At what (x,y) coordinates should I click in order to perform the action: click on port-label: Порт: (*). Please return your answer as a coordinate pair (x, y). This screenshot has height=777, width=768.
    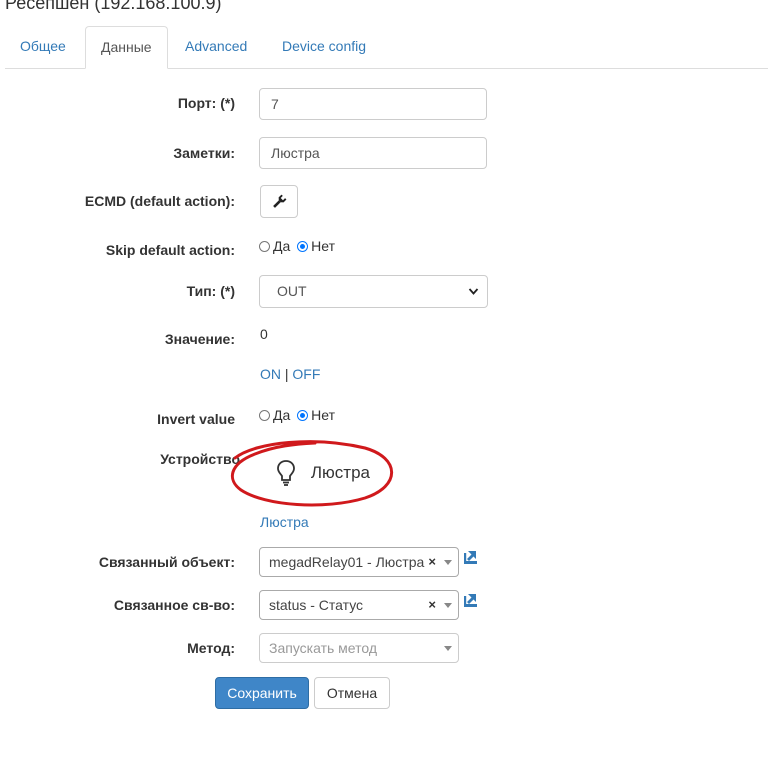
    Looking at the image, I should click on (206, 103).